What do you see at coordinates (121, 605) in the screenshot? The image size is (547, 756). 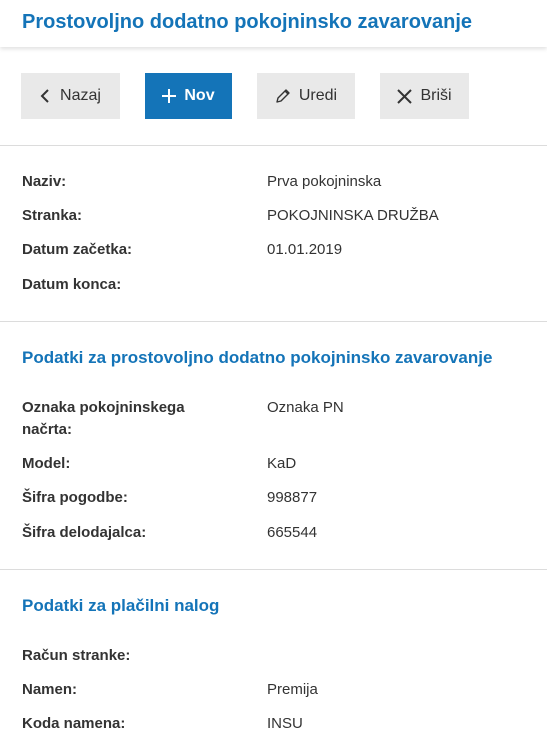 I see `payment-section-title: Podatki za plačilni nalog` at bounding box center [121, 605].